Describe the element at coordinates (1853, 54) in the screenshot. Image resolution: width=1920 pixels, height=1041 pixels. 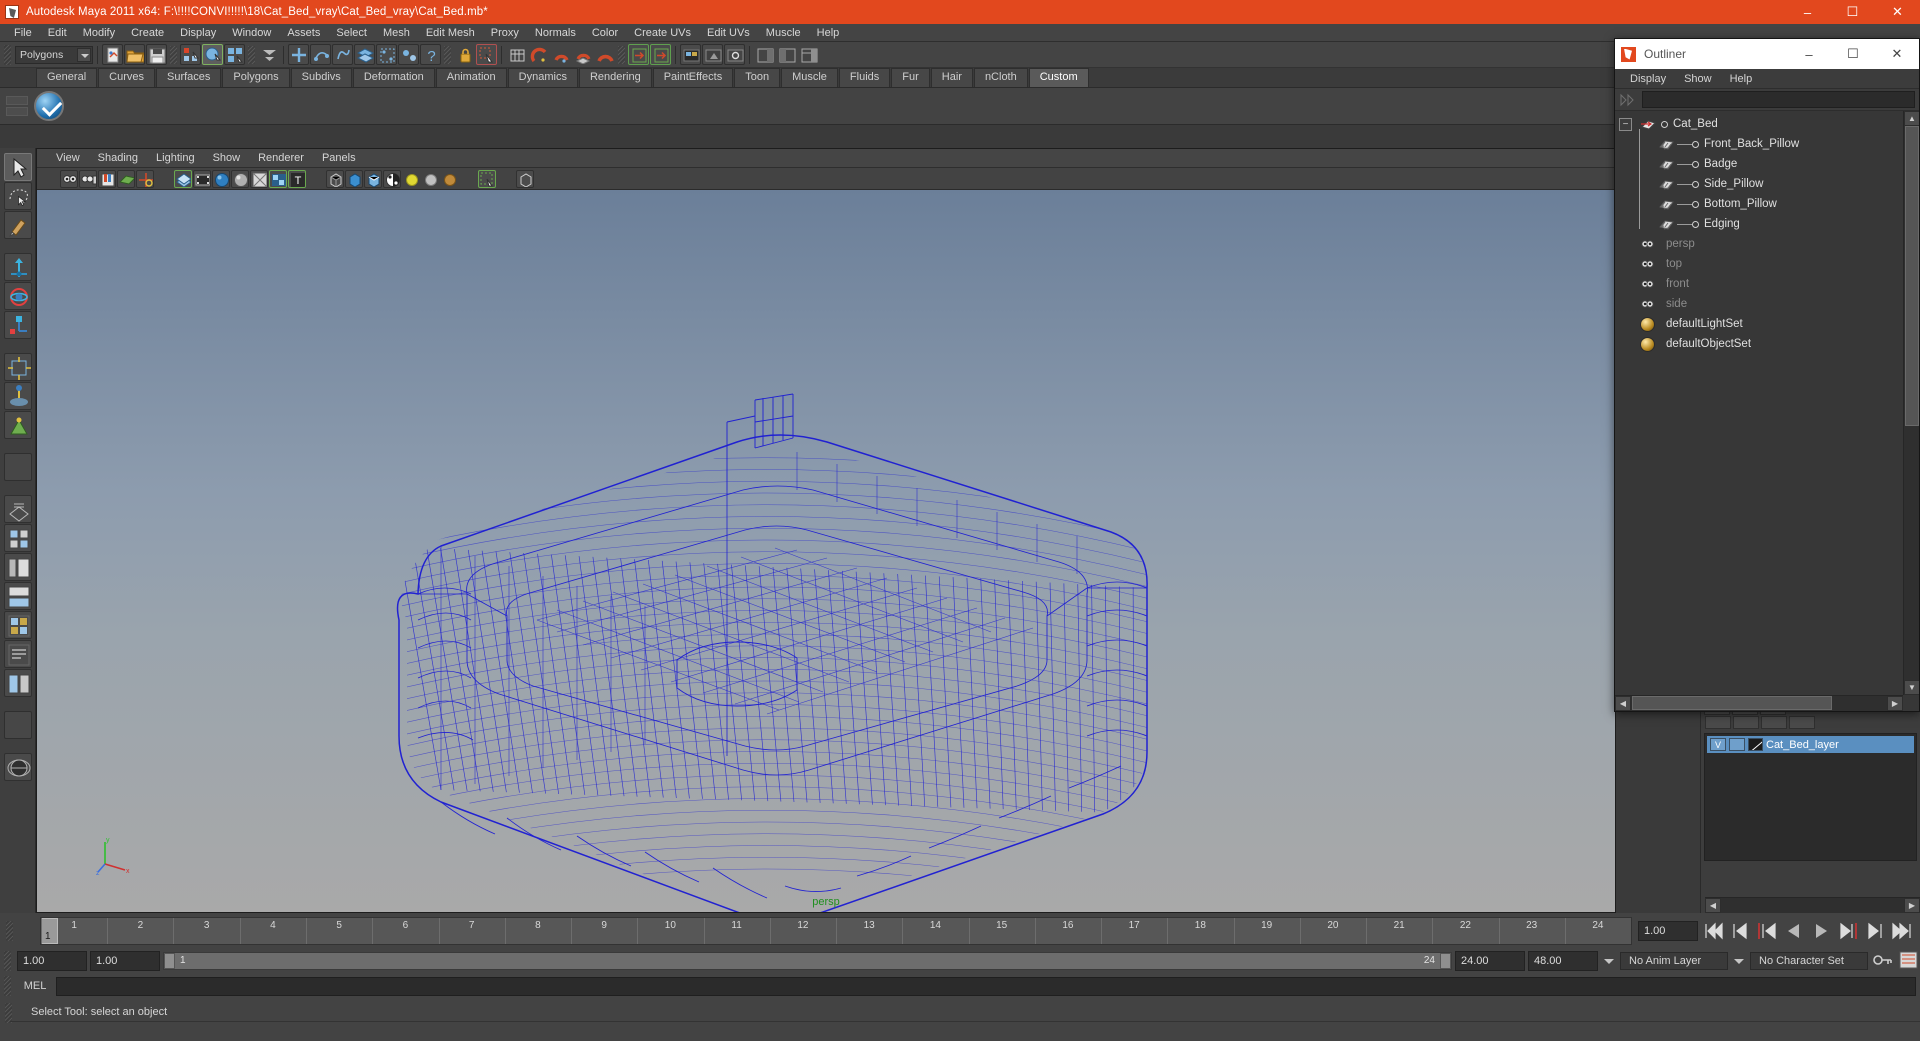
I see `outliner-maximize-button: ☐` at that location.